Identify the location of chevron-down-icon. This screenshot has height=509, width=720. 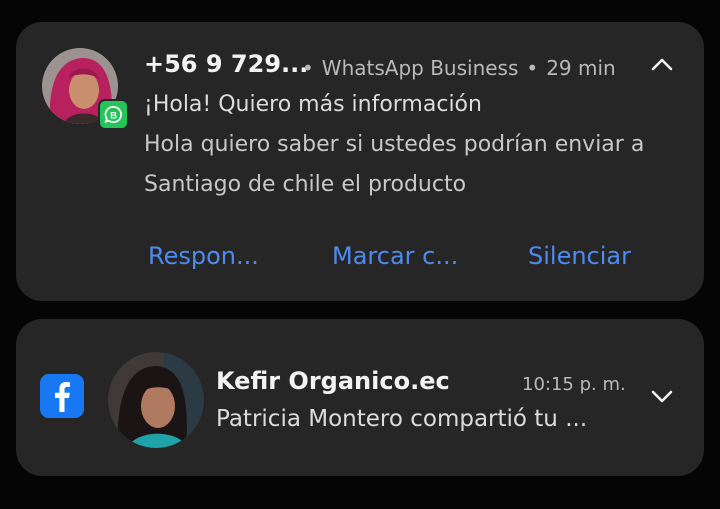
(662, 397).